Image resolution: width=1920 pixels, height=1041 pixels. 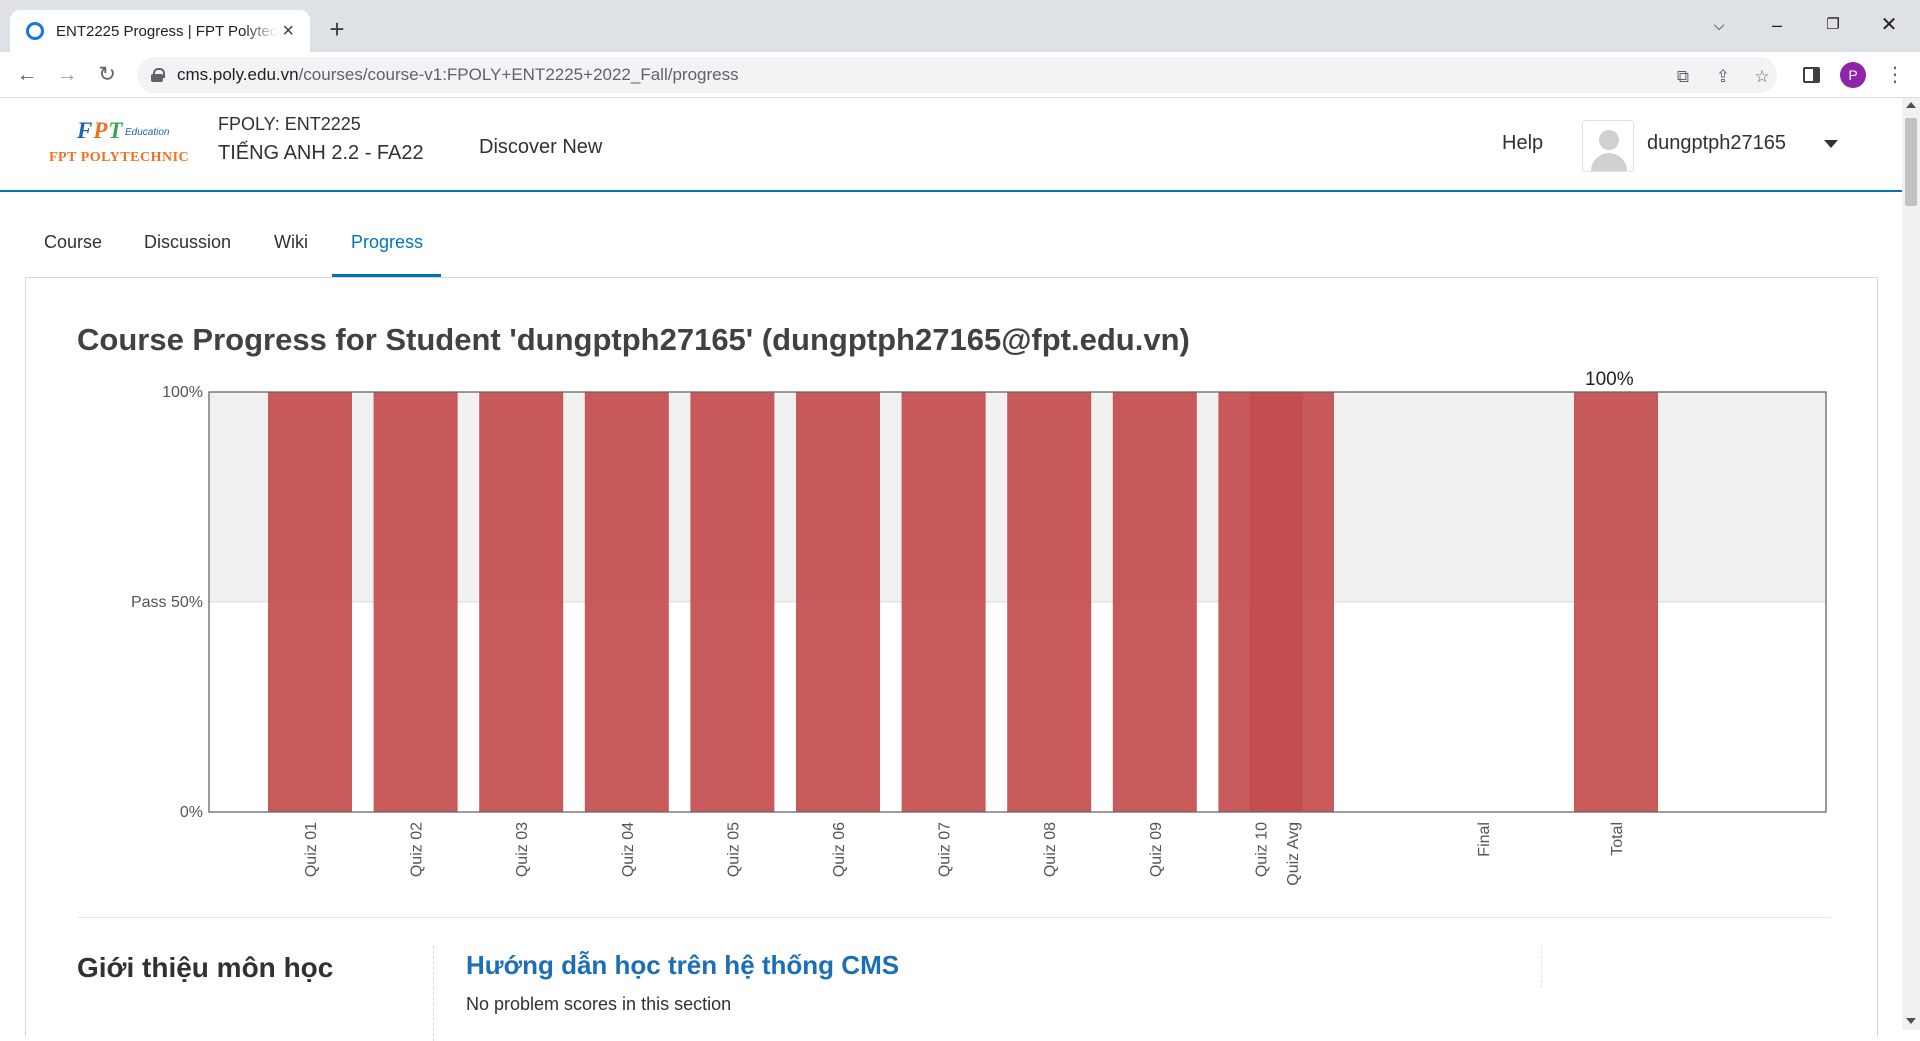 What do you see at coordinates (1911, 105) in the screenshot?
I see `scroll-up-icon` at bounding box center [1911, 105].